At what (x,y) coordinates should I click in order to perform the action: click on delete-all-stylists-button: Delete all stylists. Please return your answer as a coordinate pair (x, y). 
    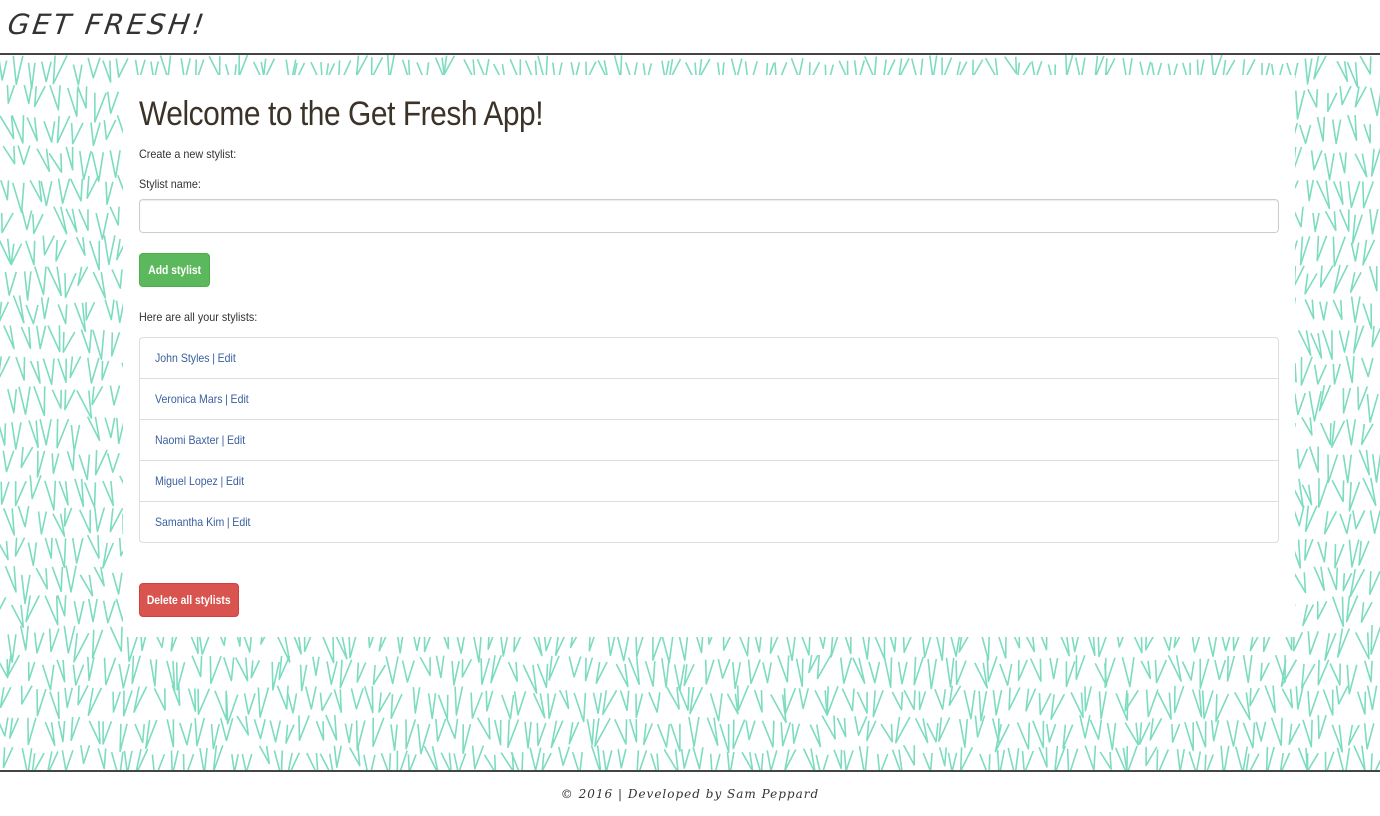
    Looking at the image, I should click on (189, 600).